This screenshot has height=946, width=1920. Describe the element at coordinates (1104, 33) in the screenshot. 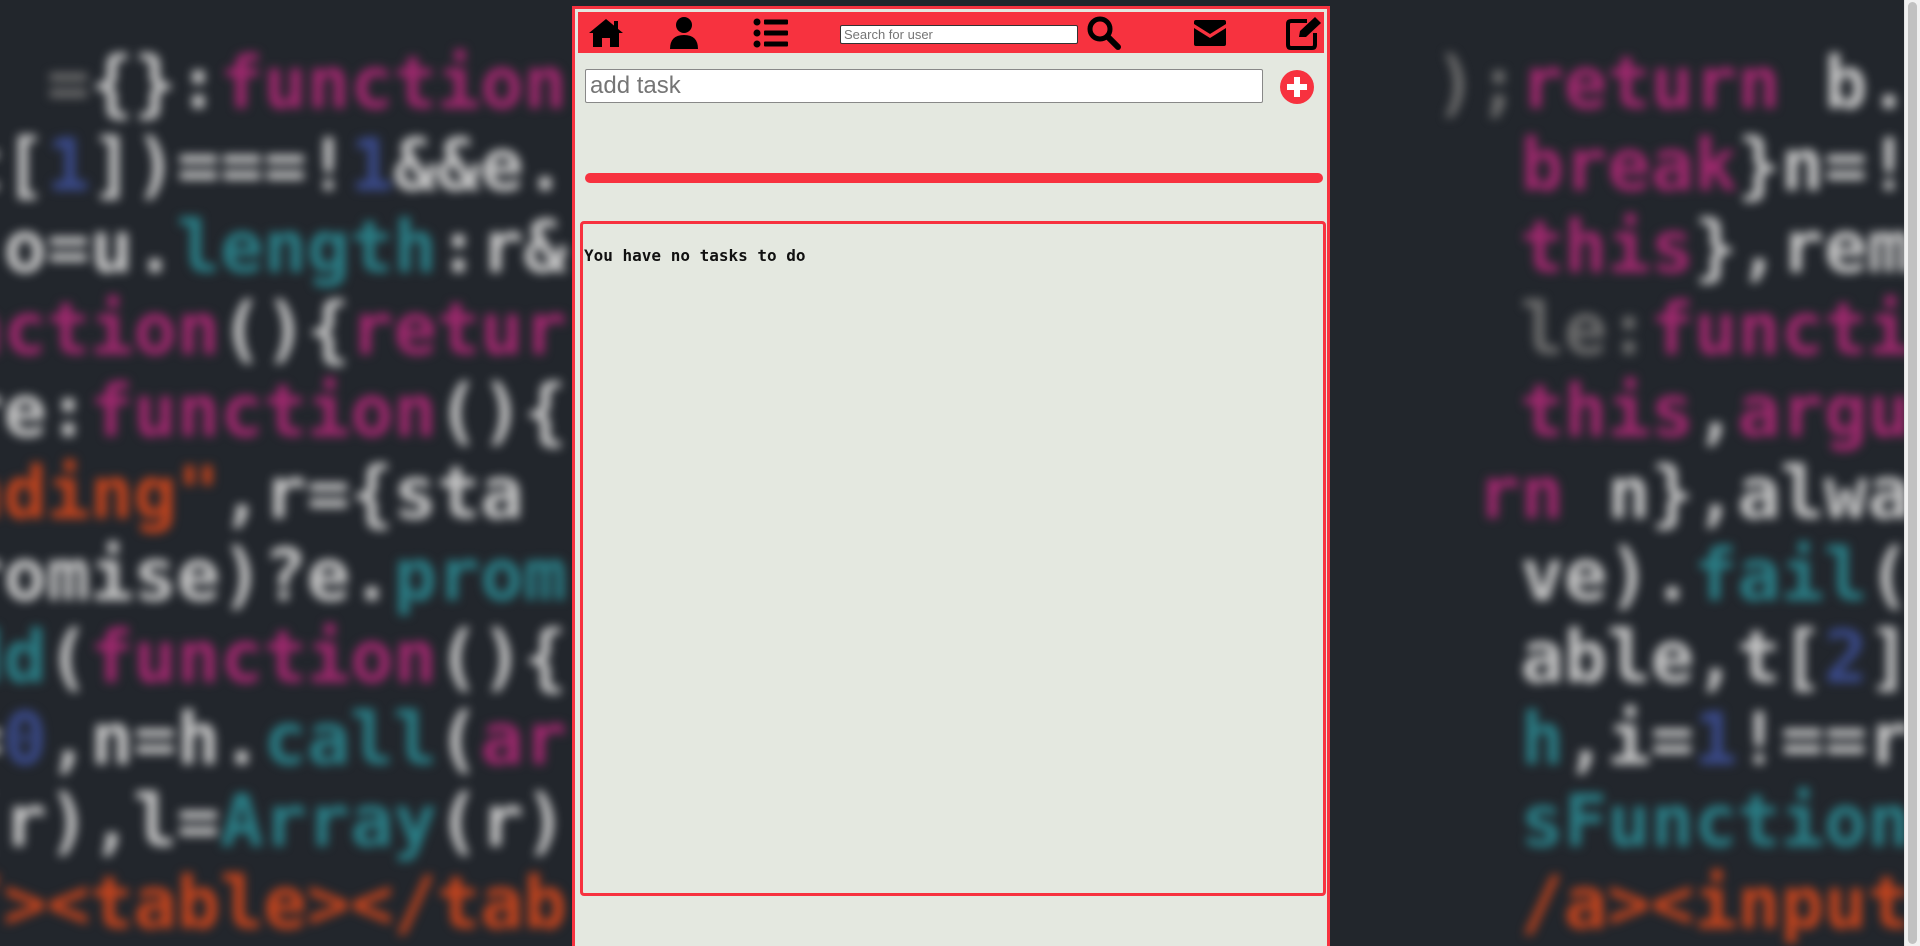

I see `search-icon` at that location.